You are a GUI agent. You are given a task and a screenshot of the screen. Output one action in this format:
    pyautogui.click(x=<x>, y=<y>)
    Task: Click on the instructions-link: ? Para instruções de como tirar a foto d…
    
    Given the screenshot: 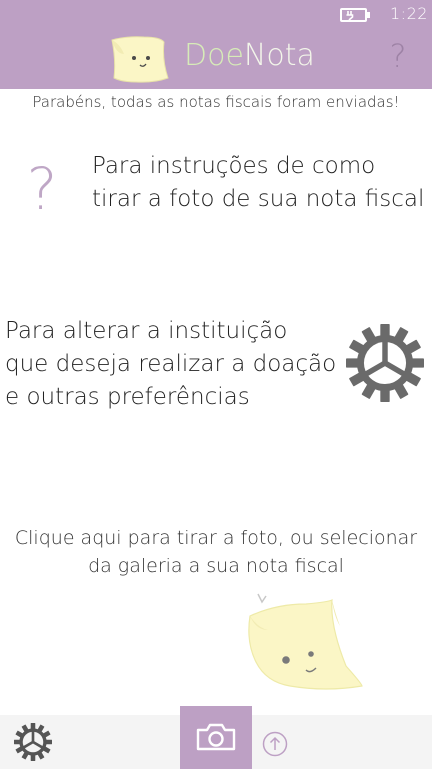 What is the action you would take?
    pyautogui.click(x=216, y=188)
    